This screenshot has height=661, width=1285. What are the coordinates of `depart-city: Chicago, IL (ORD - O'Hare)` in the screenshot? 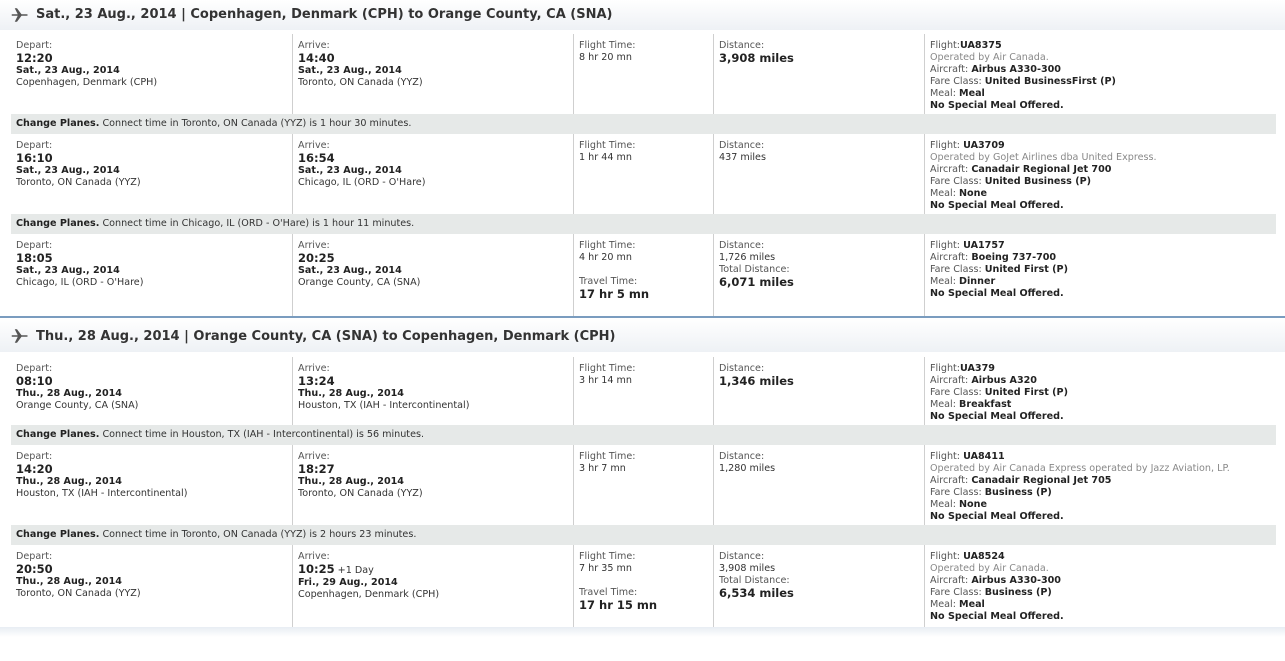 It's located at (80, 282).